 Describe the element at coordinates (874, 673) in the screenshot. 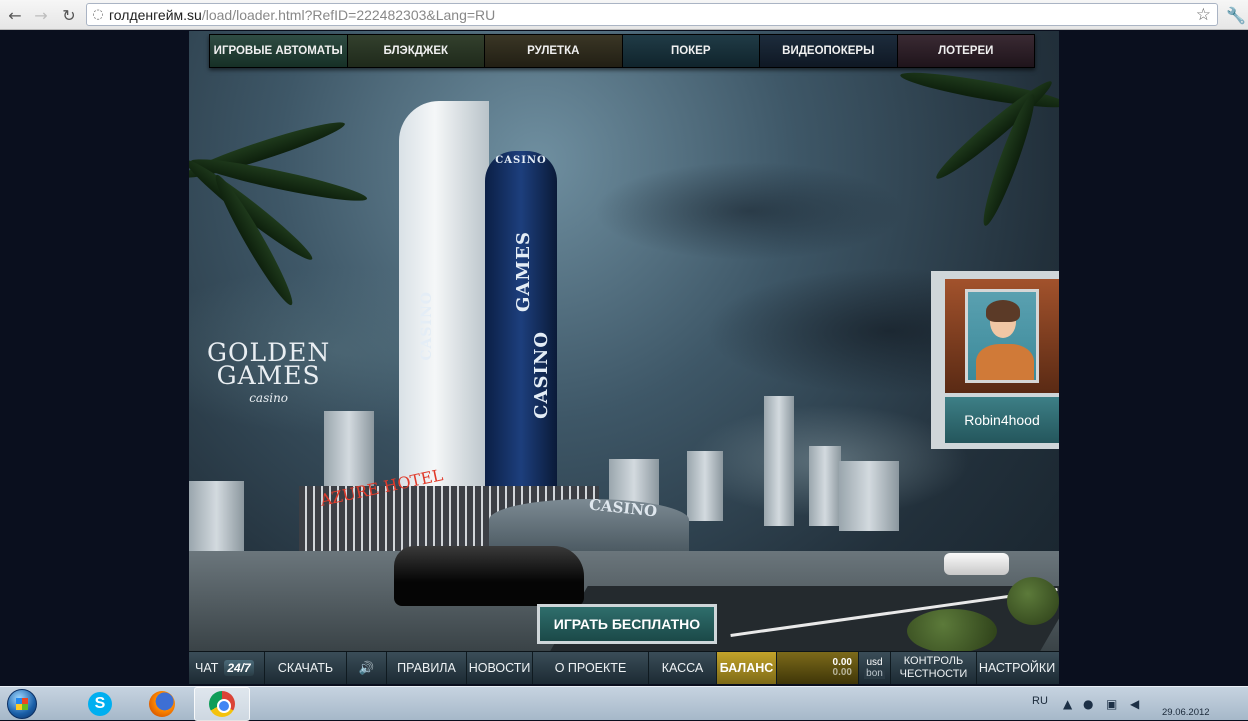

I see `currency-bonus: bon` at that location.